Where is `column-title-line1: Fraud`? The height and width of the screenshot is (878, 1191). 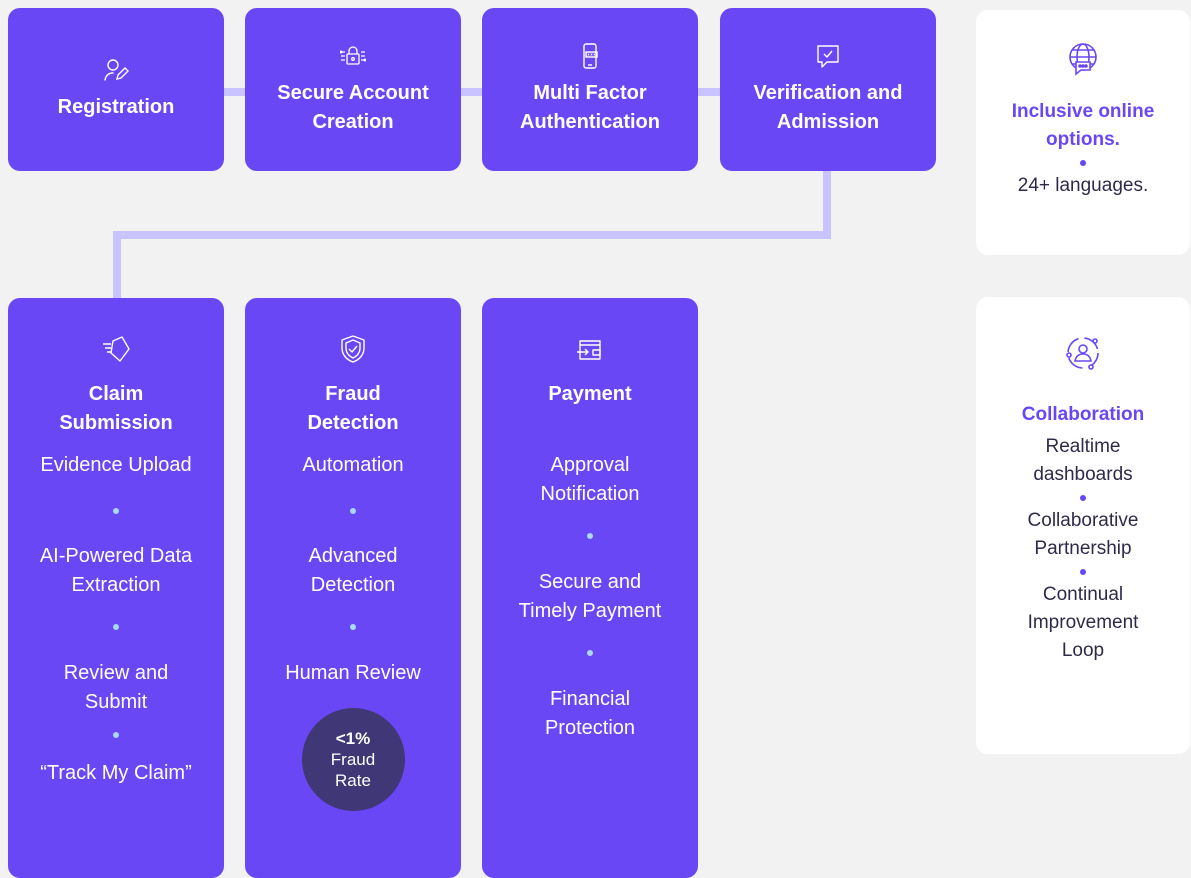
column-title-line1: Fraud is located at coordinates (353, 394).